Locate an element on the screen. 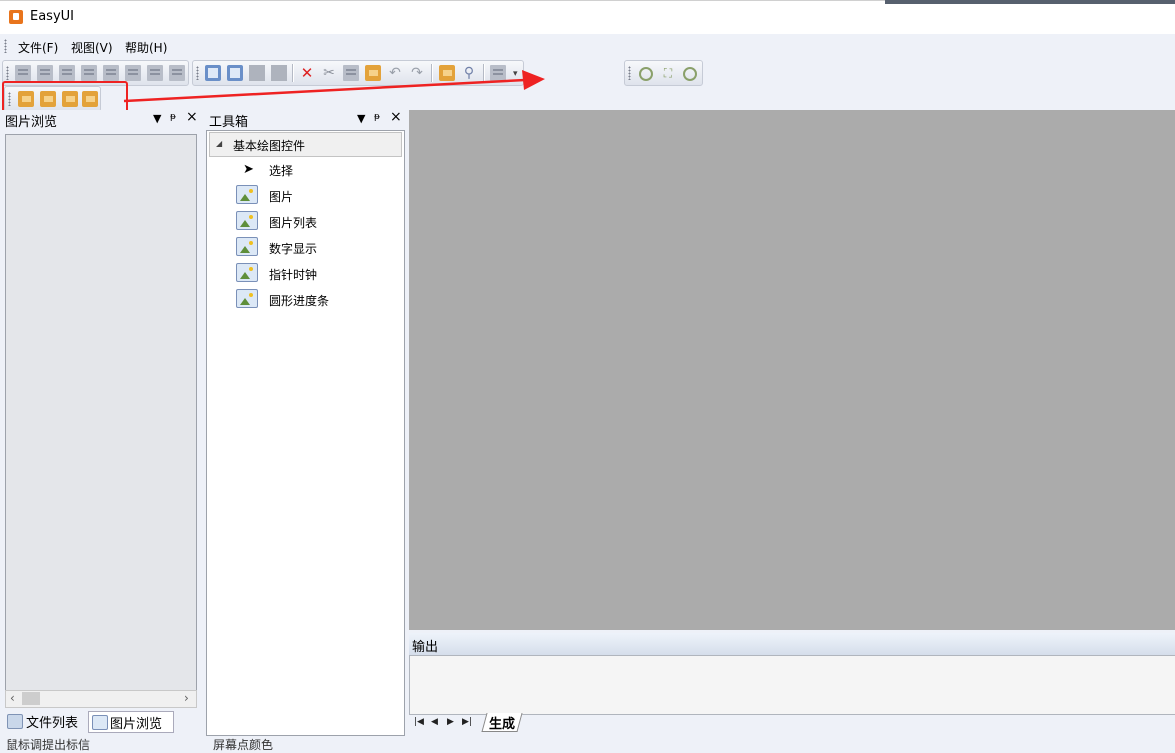 This screenshot has width=1175, height=753. group-header: ◢ 基本绘图控件 is located at coordinates (305, 144).